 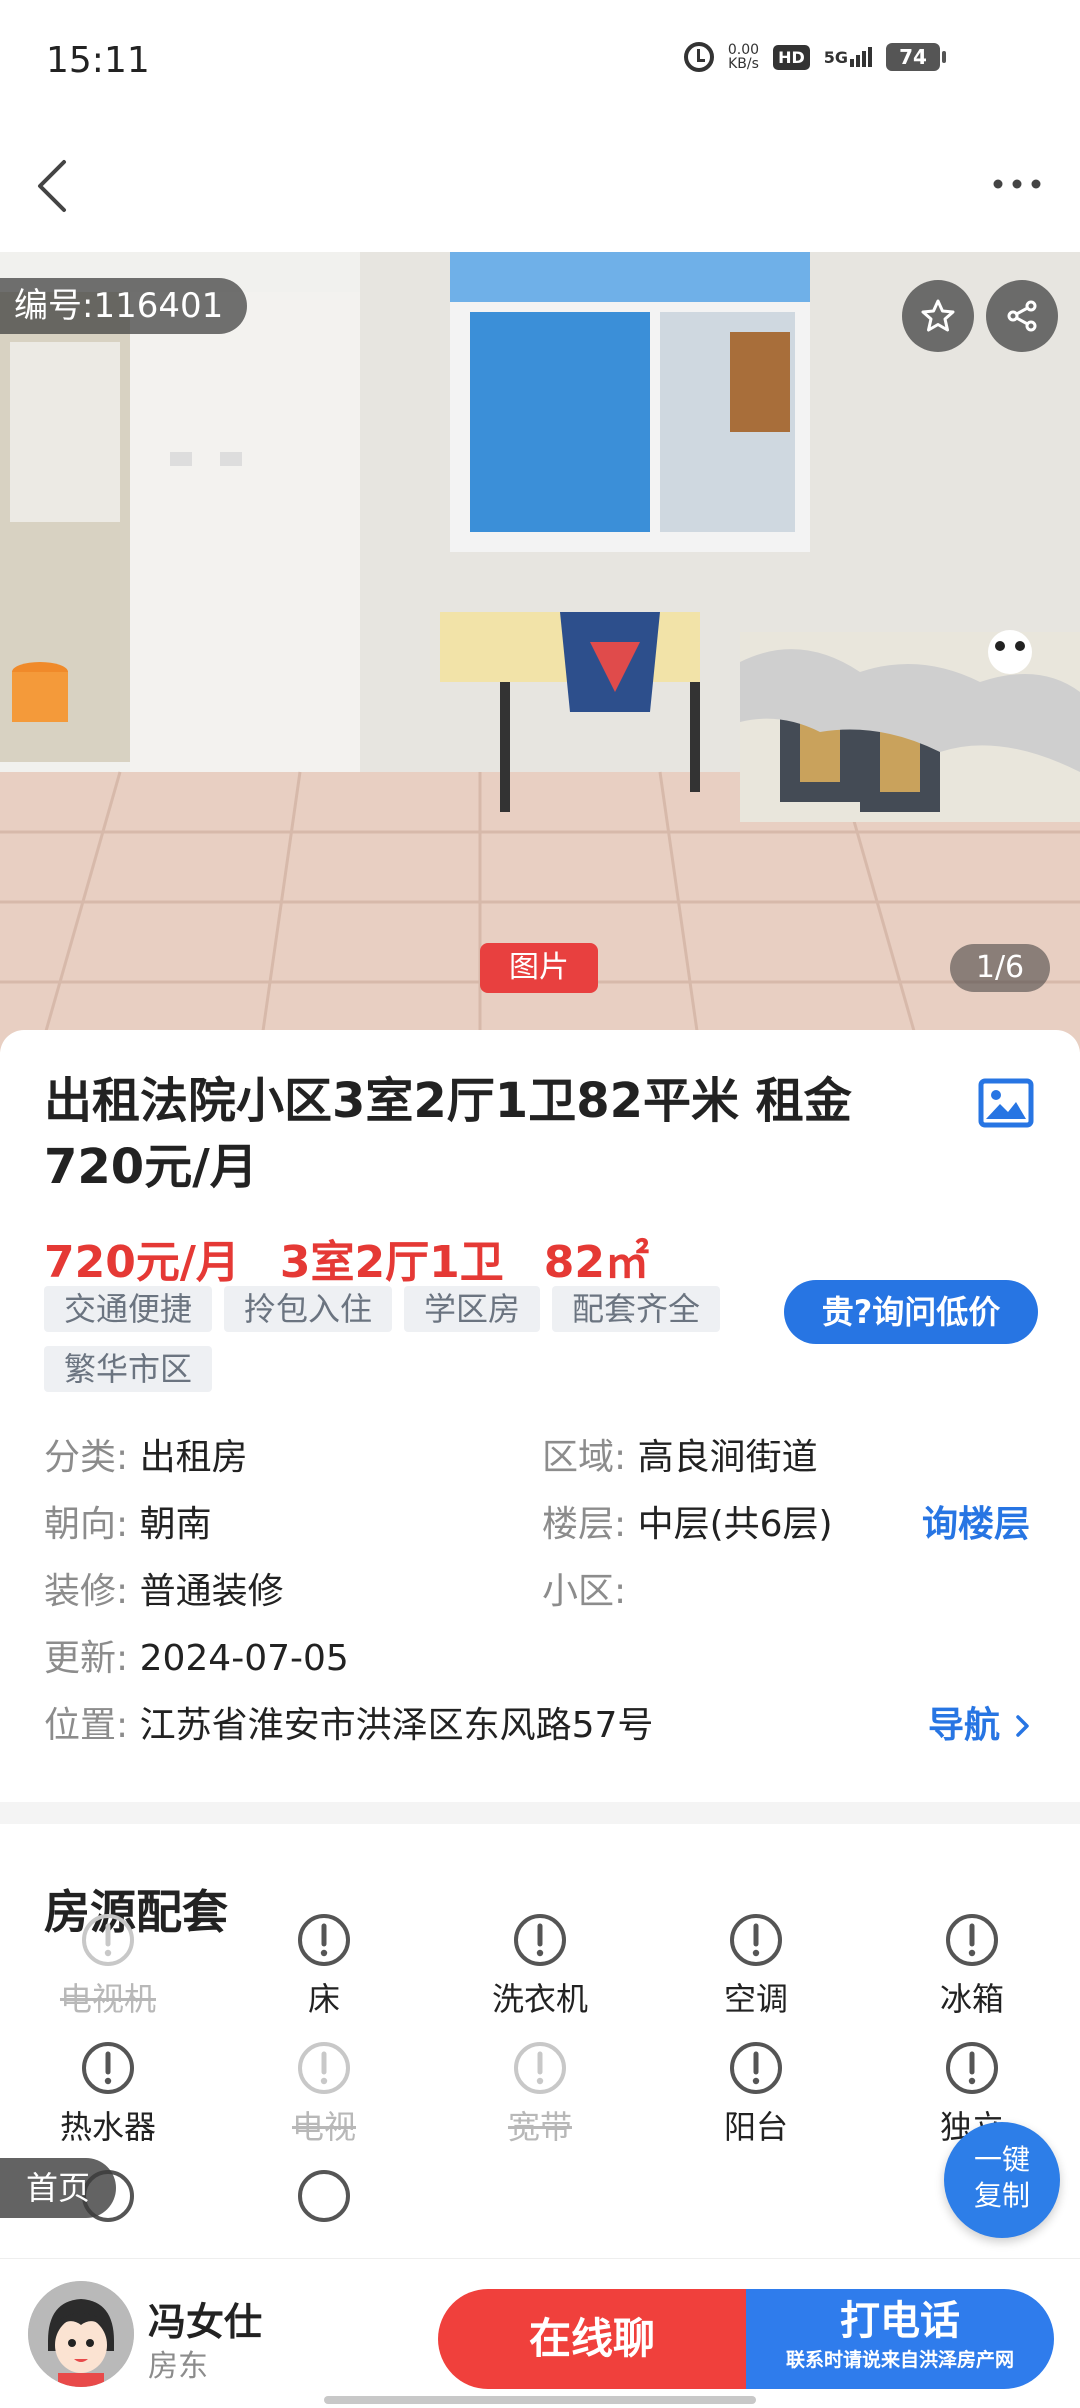 I want to click on status-bar: 15:11 0.00 KB/s HD 5G 74, so click(x=540, y=63).